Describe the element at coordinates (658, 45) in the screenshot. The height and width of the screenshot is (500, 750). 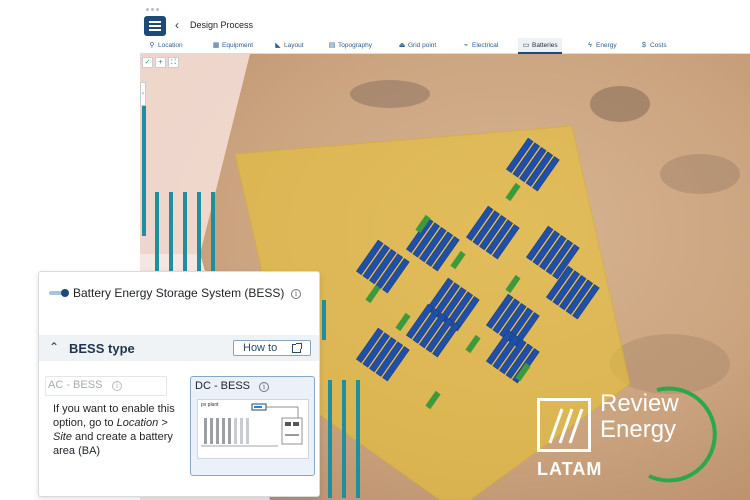
I see `tab-label: Costs` at that location.